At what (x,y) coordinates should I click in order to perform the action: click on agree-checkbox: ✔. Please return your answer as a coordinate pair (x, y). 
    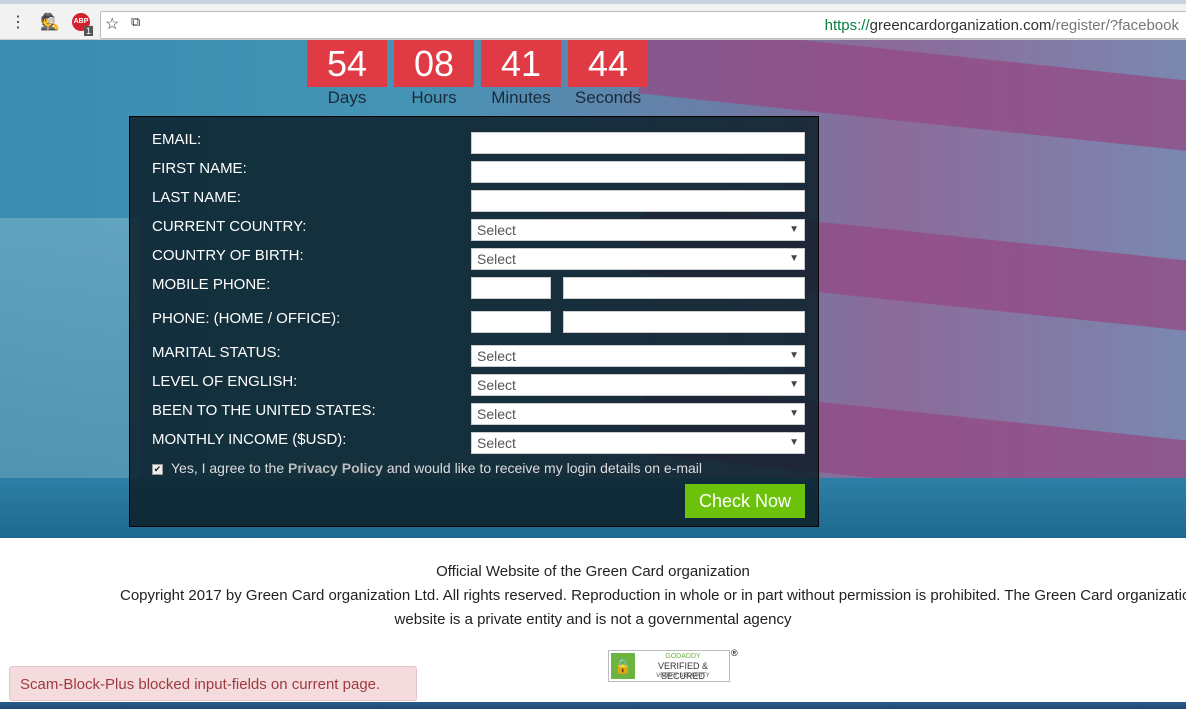
    Looking at the image, I should click on (157, 469).